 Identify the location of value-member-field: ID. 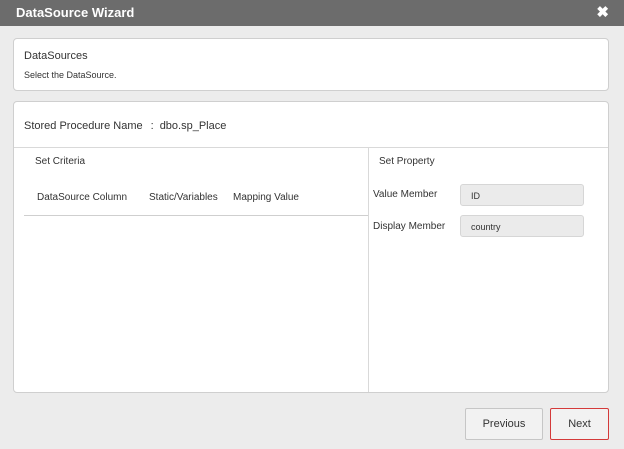
(522, 195).